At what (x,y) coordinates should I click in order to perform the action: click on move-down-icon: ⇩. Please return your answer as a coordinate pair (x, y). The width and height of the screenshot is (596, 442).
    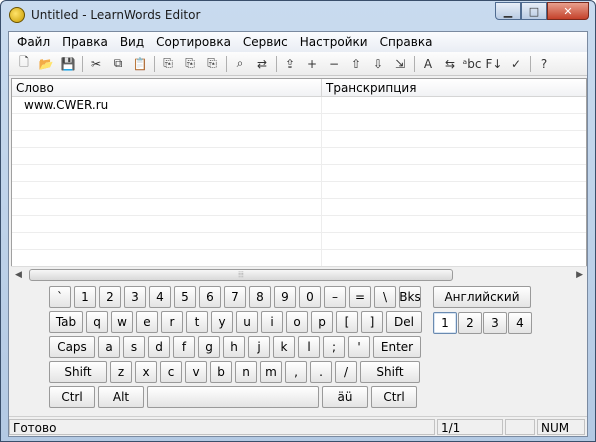
    Looking at the image, I should click on (378, 64).